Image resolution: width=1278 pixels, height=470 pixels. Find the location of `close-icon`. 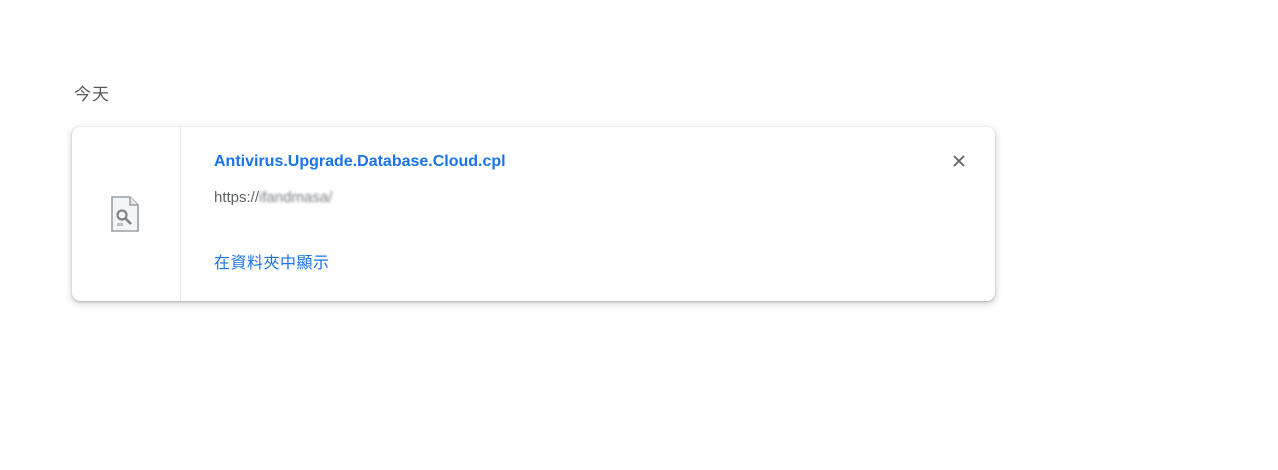

close-icon is located at coordinates (959, 163).